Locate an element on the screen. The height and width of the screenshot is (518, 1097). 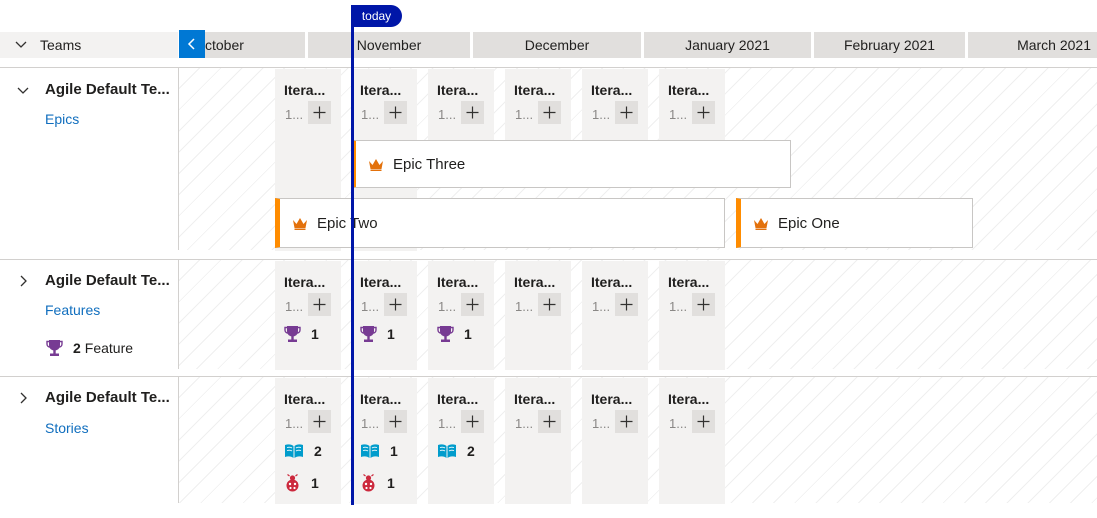
epic-card: Epic Three is located at coordinates (571, 164).